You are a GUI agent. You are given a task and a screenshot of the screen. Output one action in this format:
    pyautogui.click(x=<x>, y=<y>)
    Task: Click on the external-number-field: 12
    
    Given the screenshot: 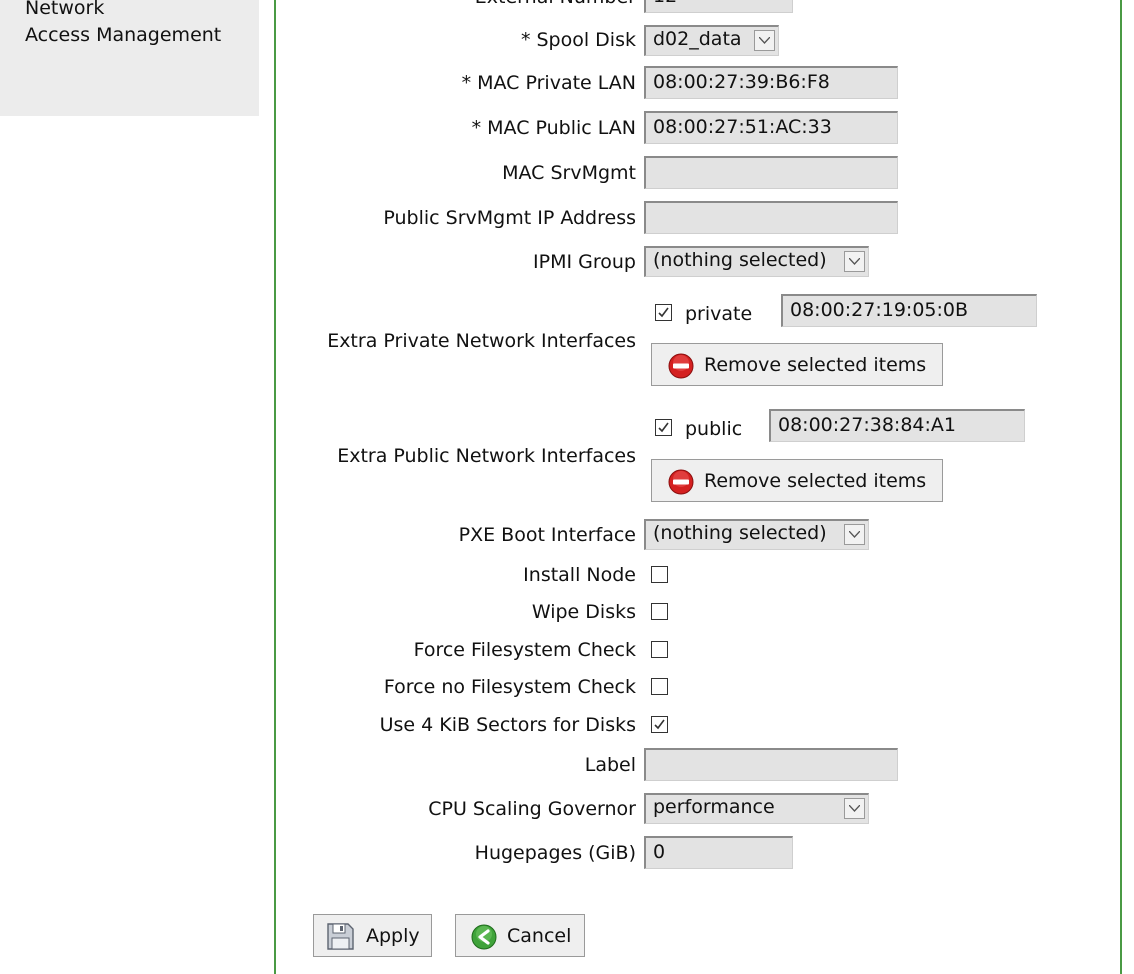 What is the action you would take?
    pyautogui.click(x=718, y=6)
    